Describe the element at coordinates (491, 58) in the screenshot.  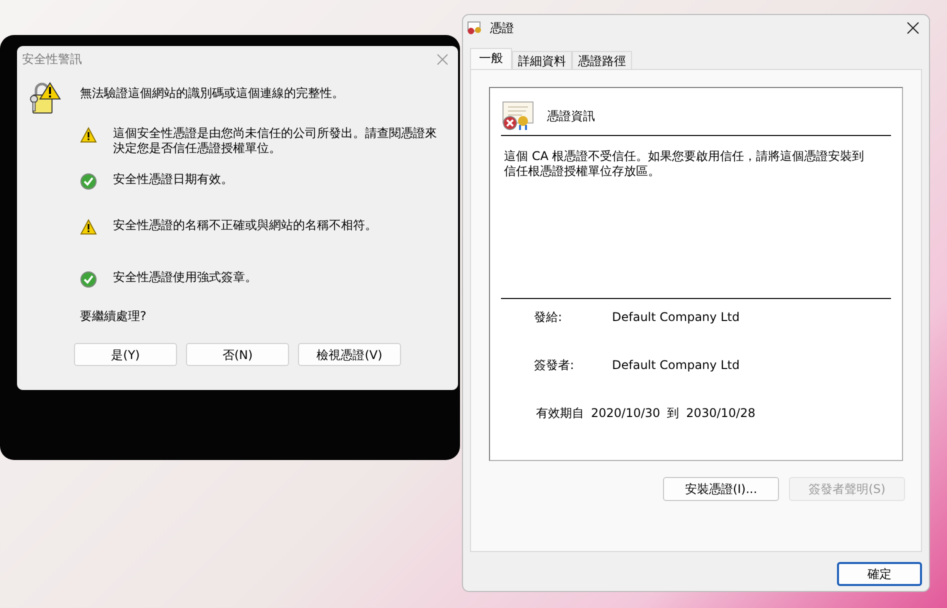
I see `tab: 一般` at that location.